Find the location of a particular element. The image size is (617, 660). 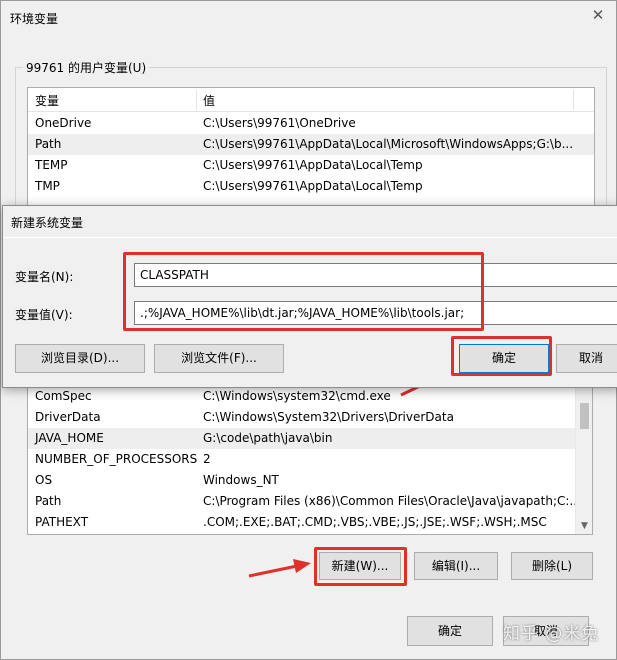

list-item: ComSpec C:\Windows\system32\cmd.exe is located at coordinates (310, 396).